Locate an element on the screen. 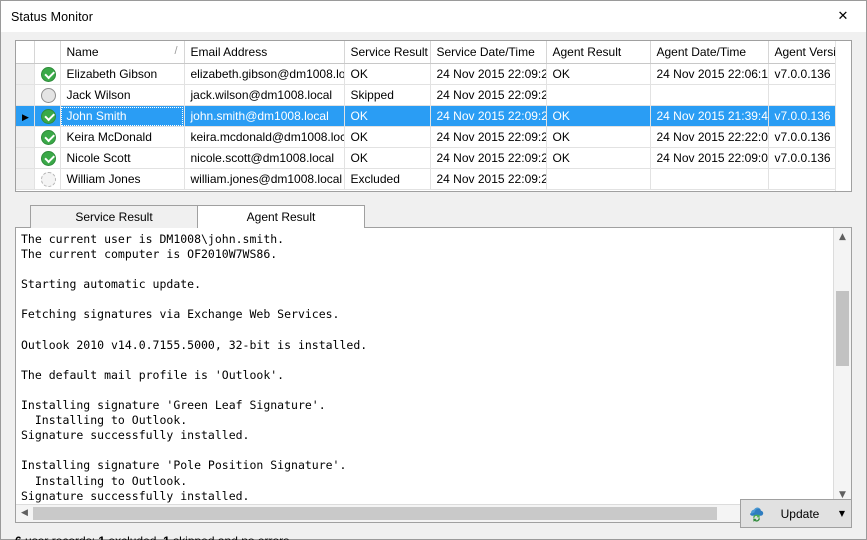 The width and height of the screenshot is (867, 540). current-row-arrow-icon: ▶ is located at coordinates (25, 118).